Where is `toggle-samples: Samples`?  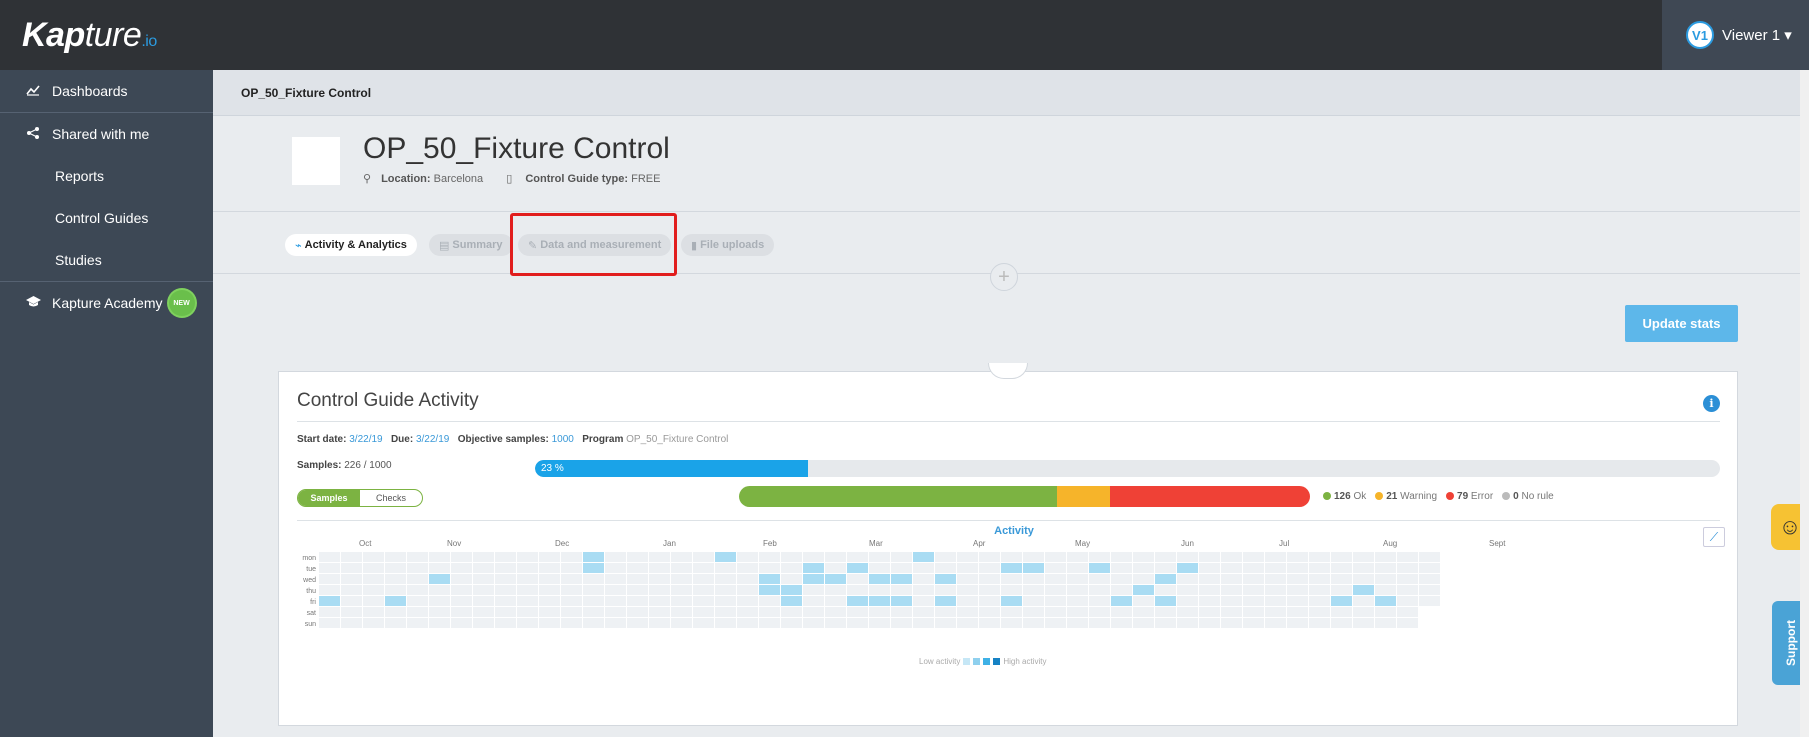 toggle-samples: Samples is located at coordinates (329, 498).